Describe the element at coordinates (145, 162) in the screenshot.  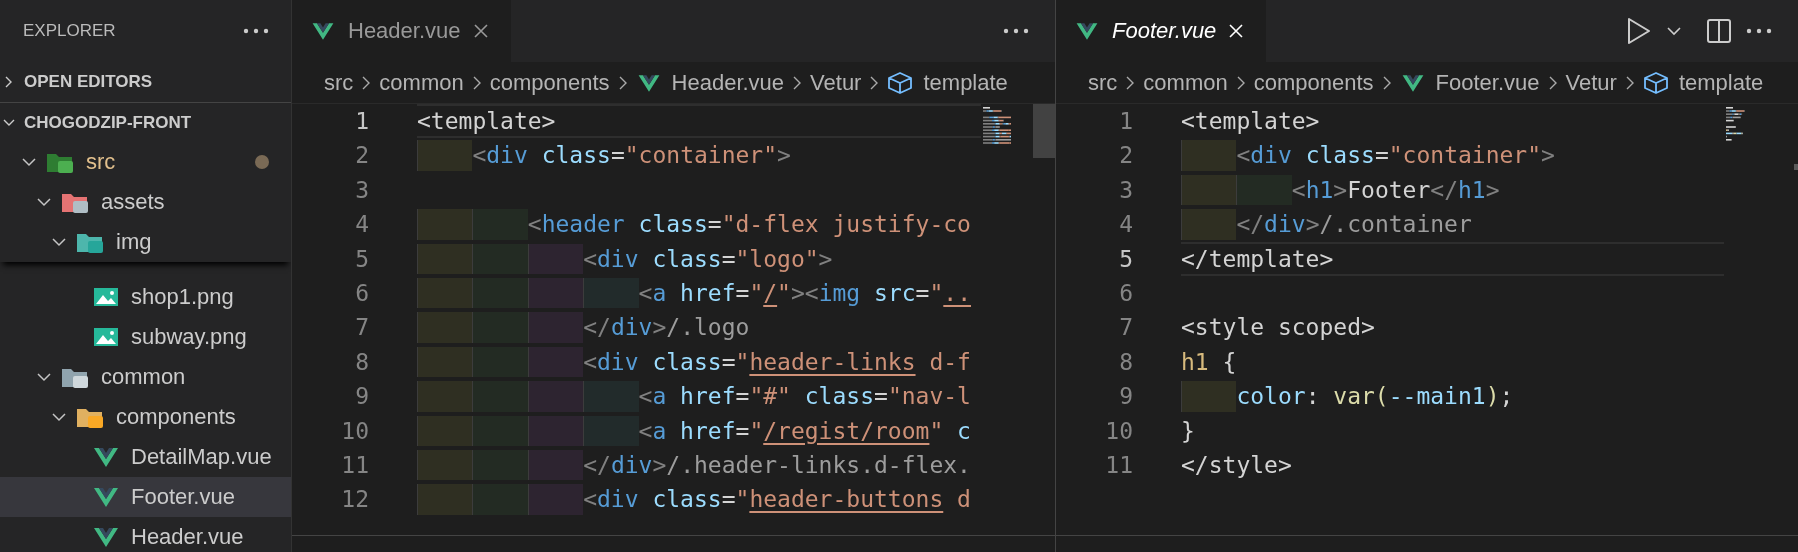
I see `tree-item: src` at that location.